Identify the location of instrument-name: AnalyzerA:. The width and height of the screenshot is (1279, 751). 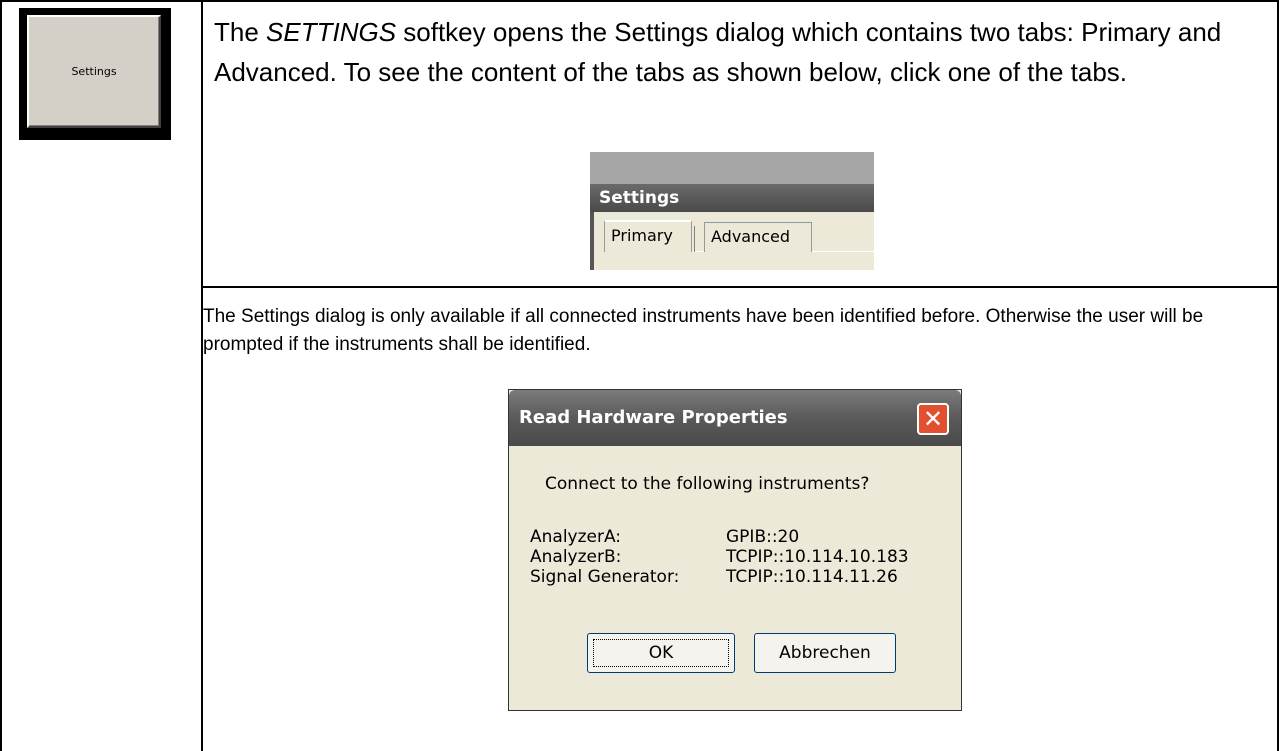
(576, 537).